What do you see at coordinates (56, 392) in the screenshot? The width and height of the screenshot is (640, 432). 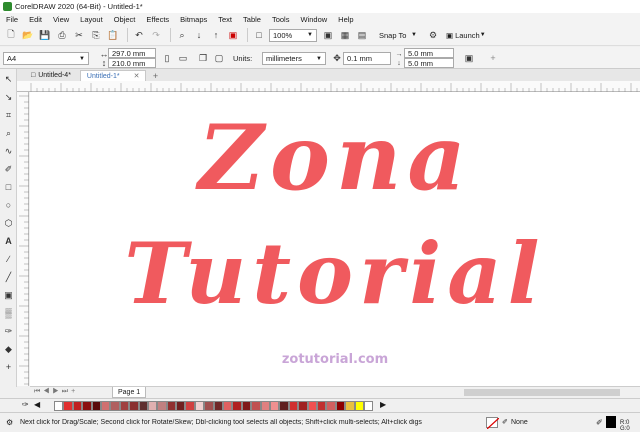 I see `page-nav-buttons-icon: ⏮◀▶⏭+` at bounding box center [56, 392].